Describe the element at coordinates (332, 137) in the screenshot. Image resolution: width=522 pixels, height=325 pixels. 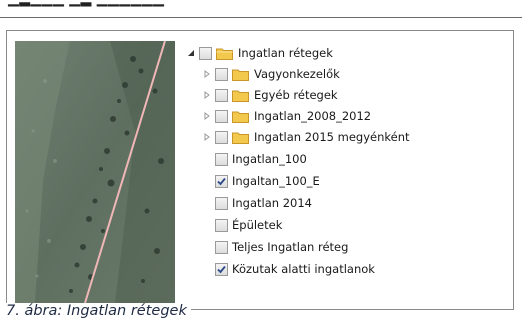
I see `folder-label: Ingatlan 2015 megyénként` at that location.